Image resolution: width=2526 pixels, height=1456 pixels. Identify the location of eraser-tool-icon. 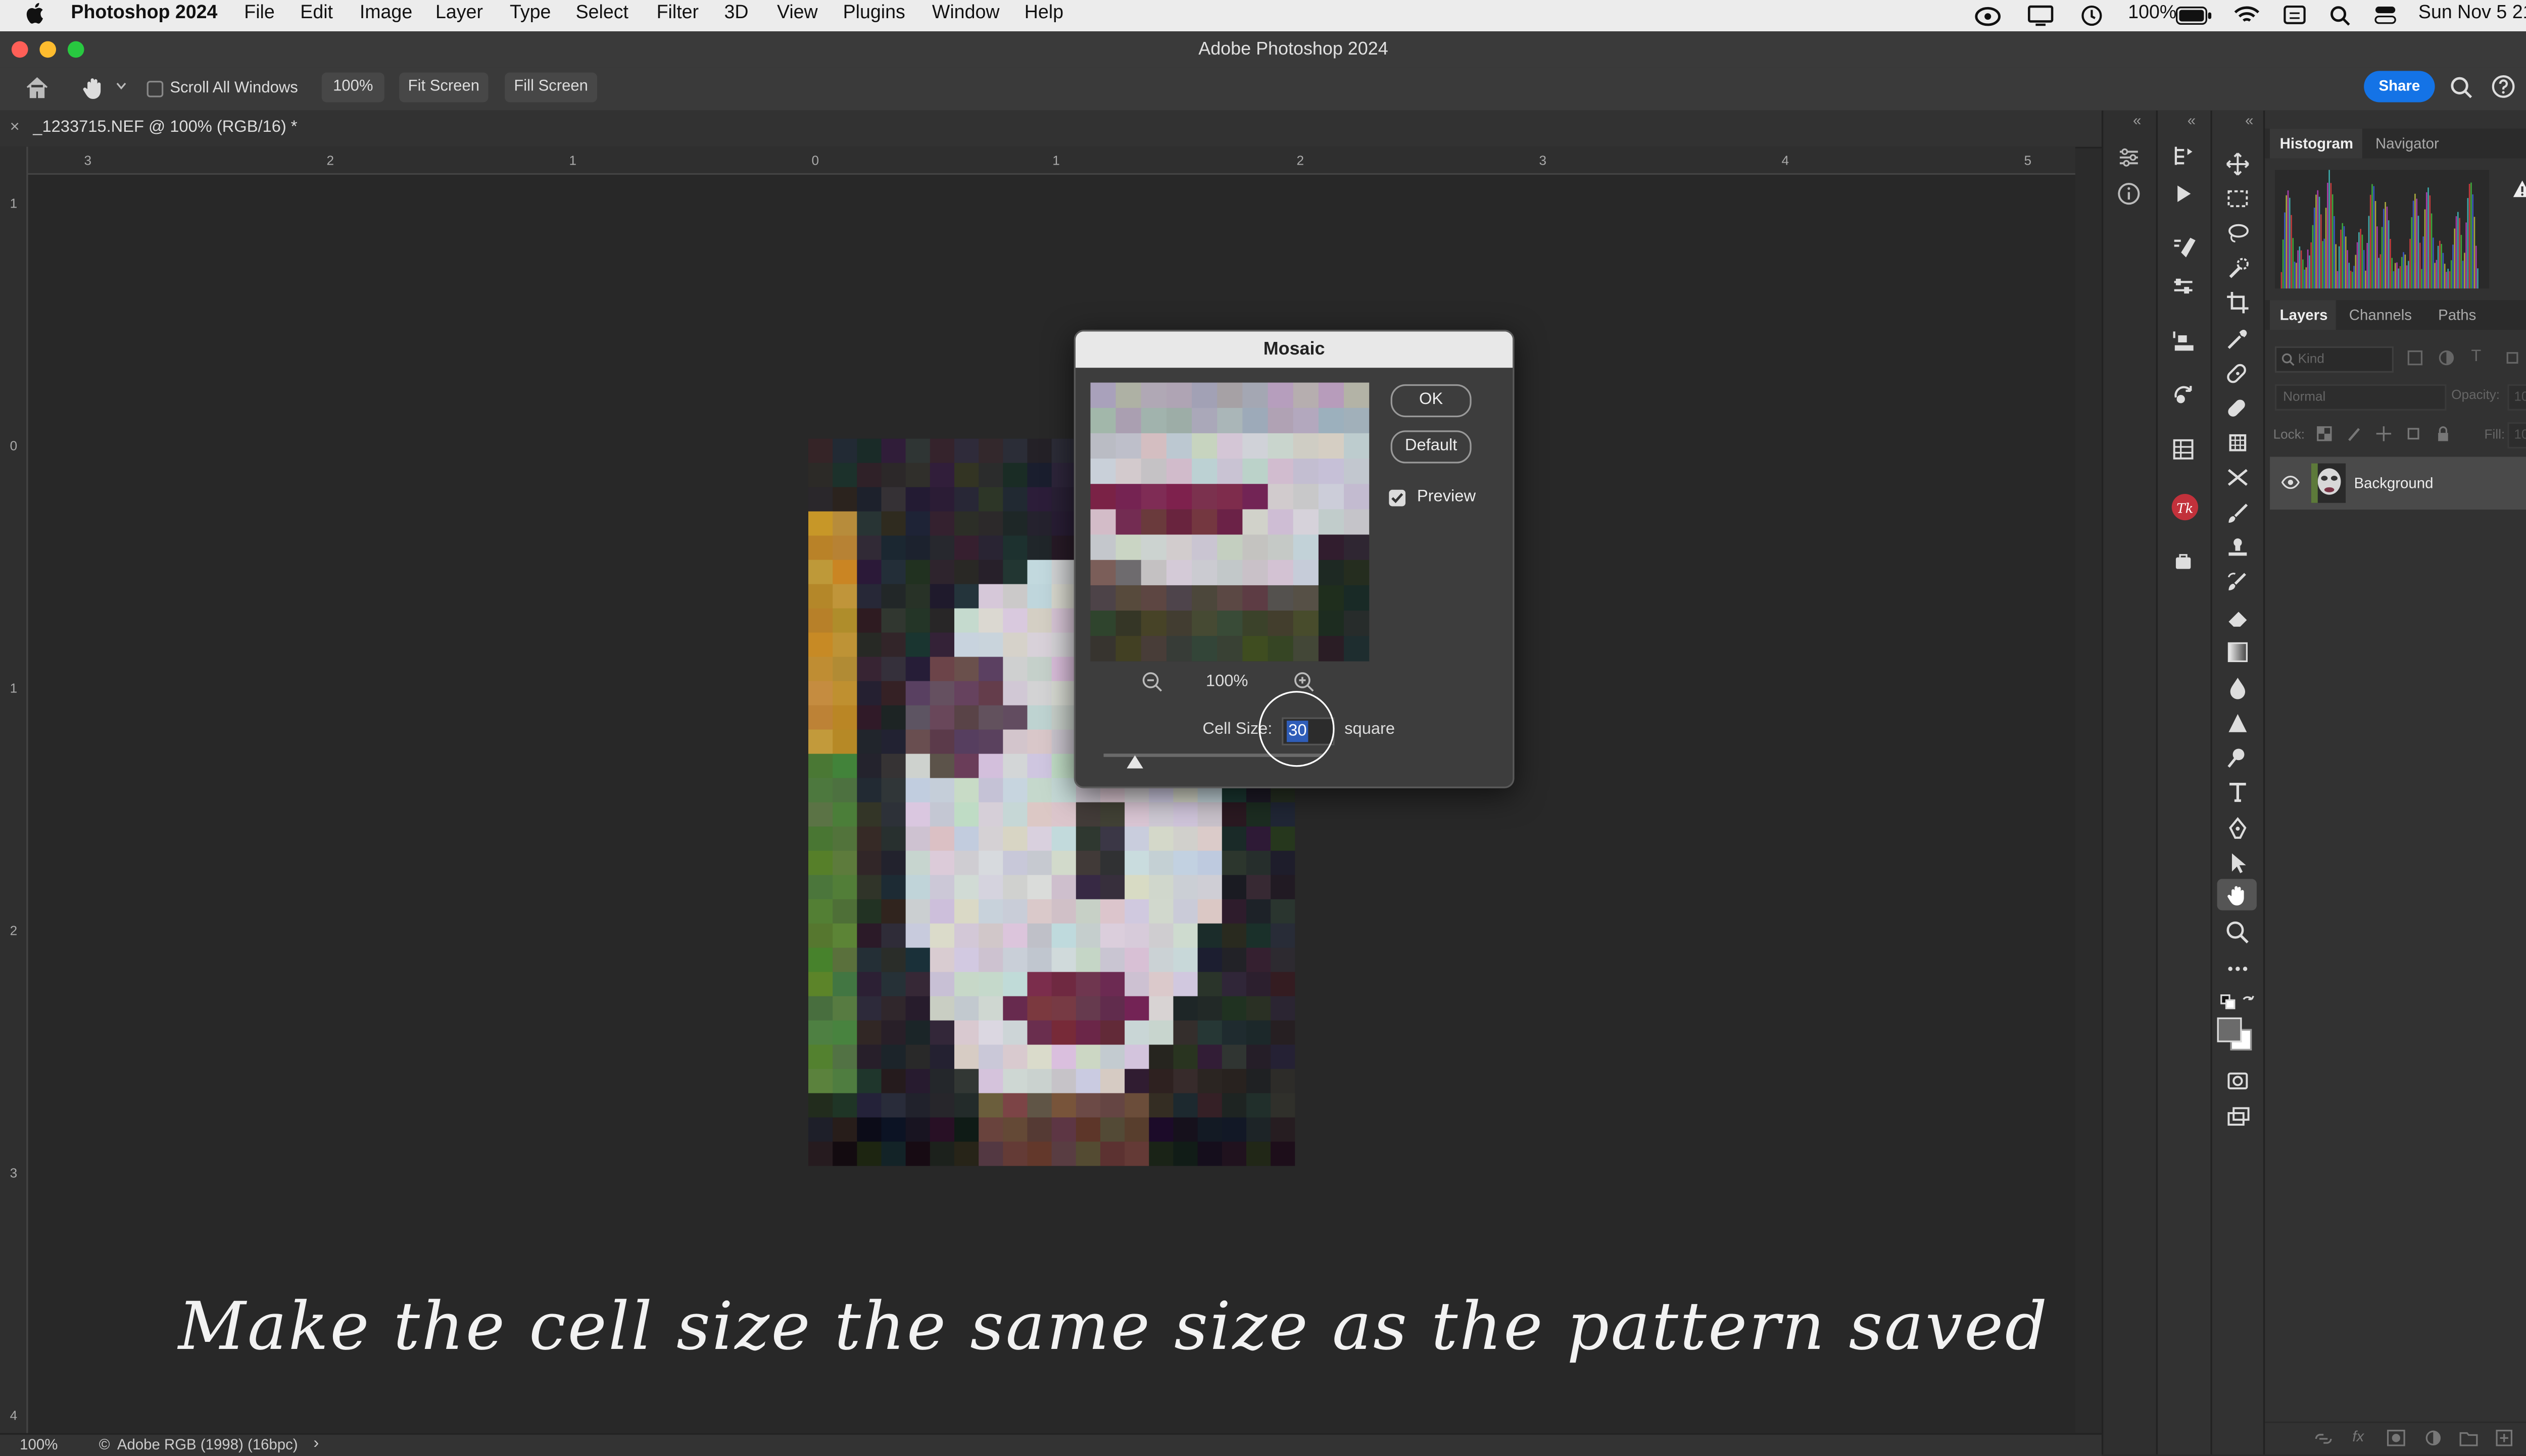
(2237, 617).